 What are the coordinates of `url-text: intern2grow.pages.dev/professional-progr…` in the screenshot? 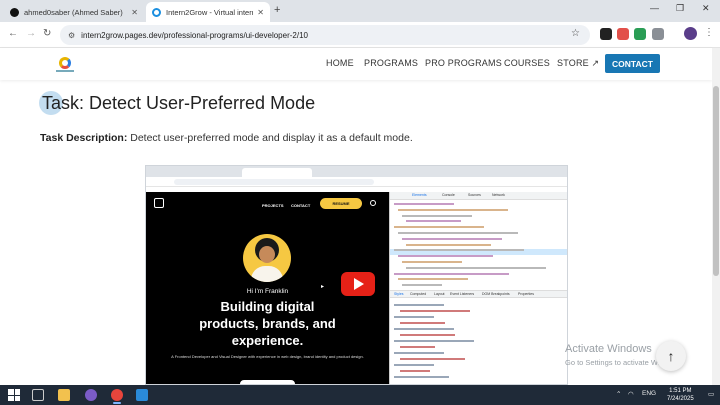 It's located at (194, 35).